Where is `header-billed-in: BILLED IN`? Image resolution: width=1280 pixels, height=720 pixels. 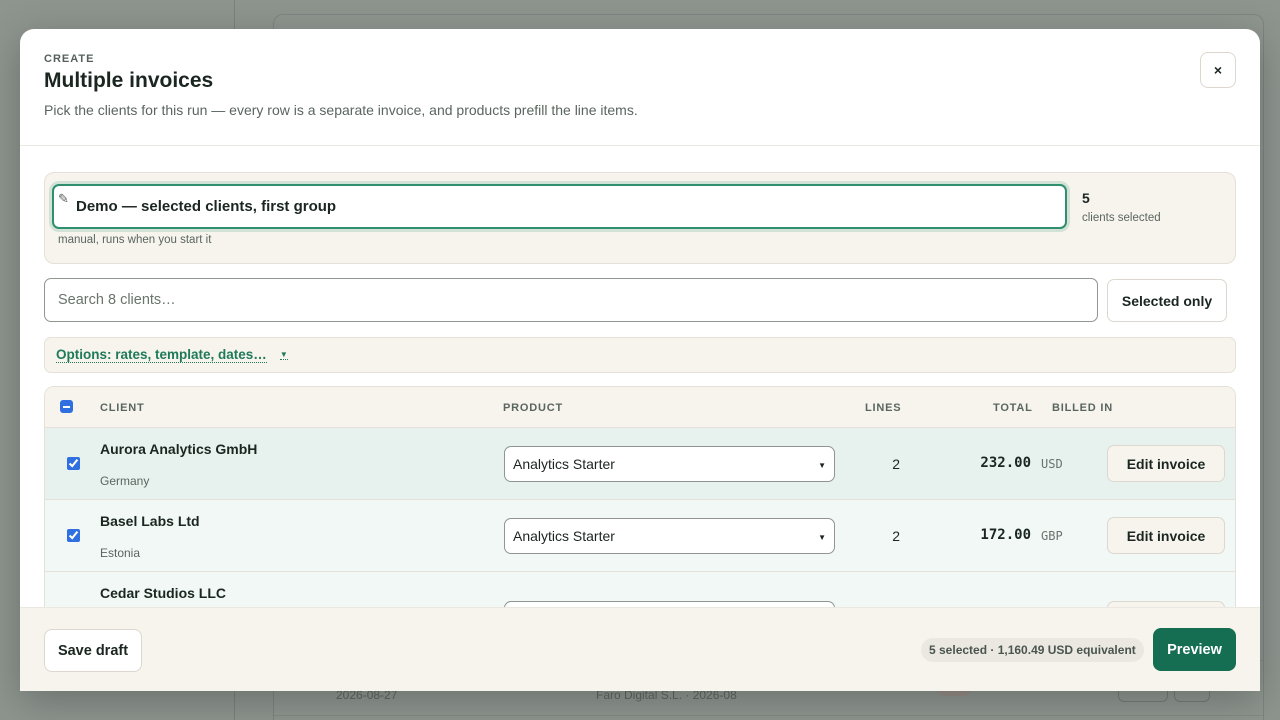
header-billed-in: BILLED IN is located at coordinates (1082, 408).